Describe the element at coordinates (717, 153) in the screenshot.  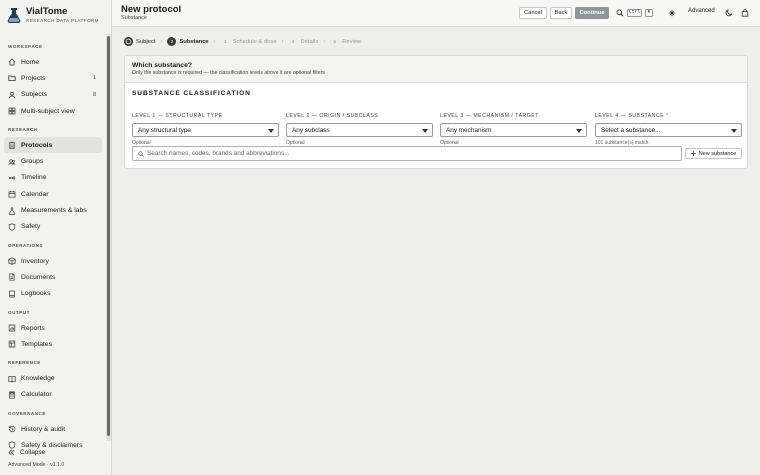
I see `new-substance-label: New substance` at that location.